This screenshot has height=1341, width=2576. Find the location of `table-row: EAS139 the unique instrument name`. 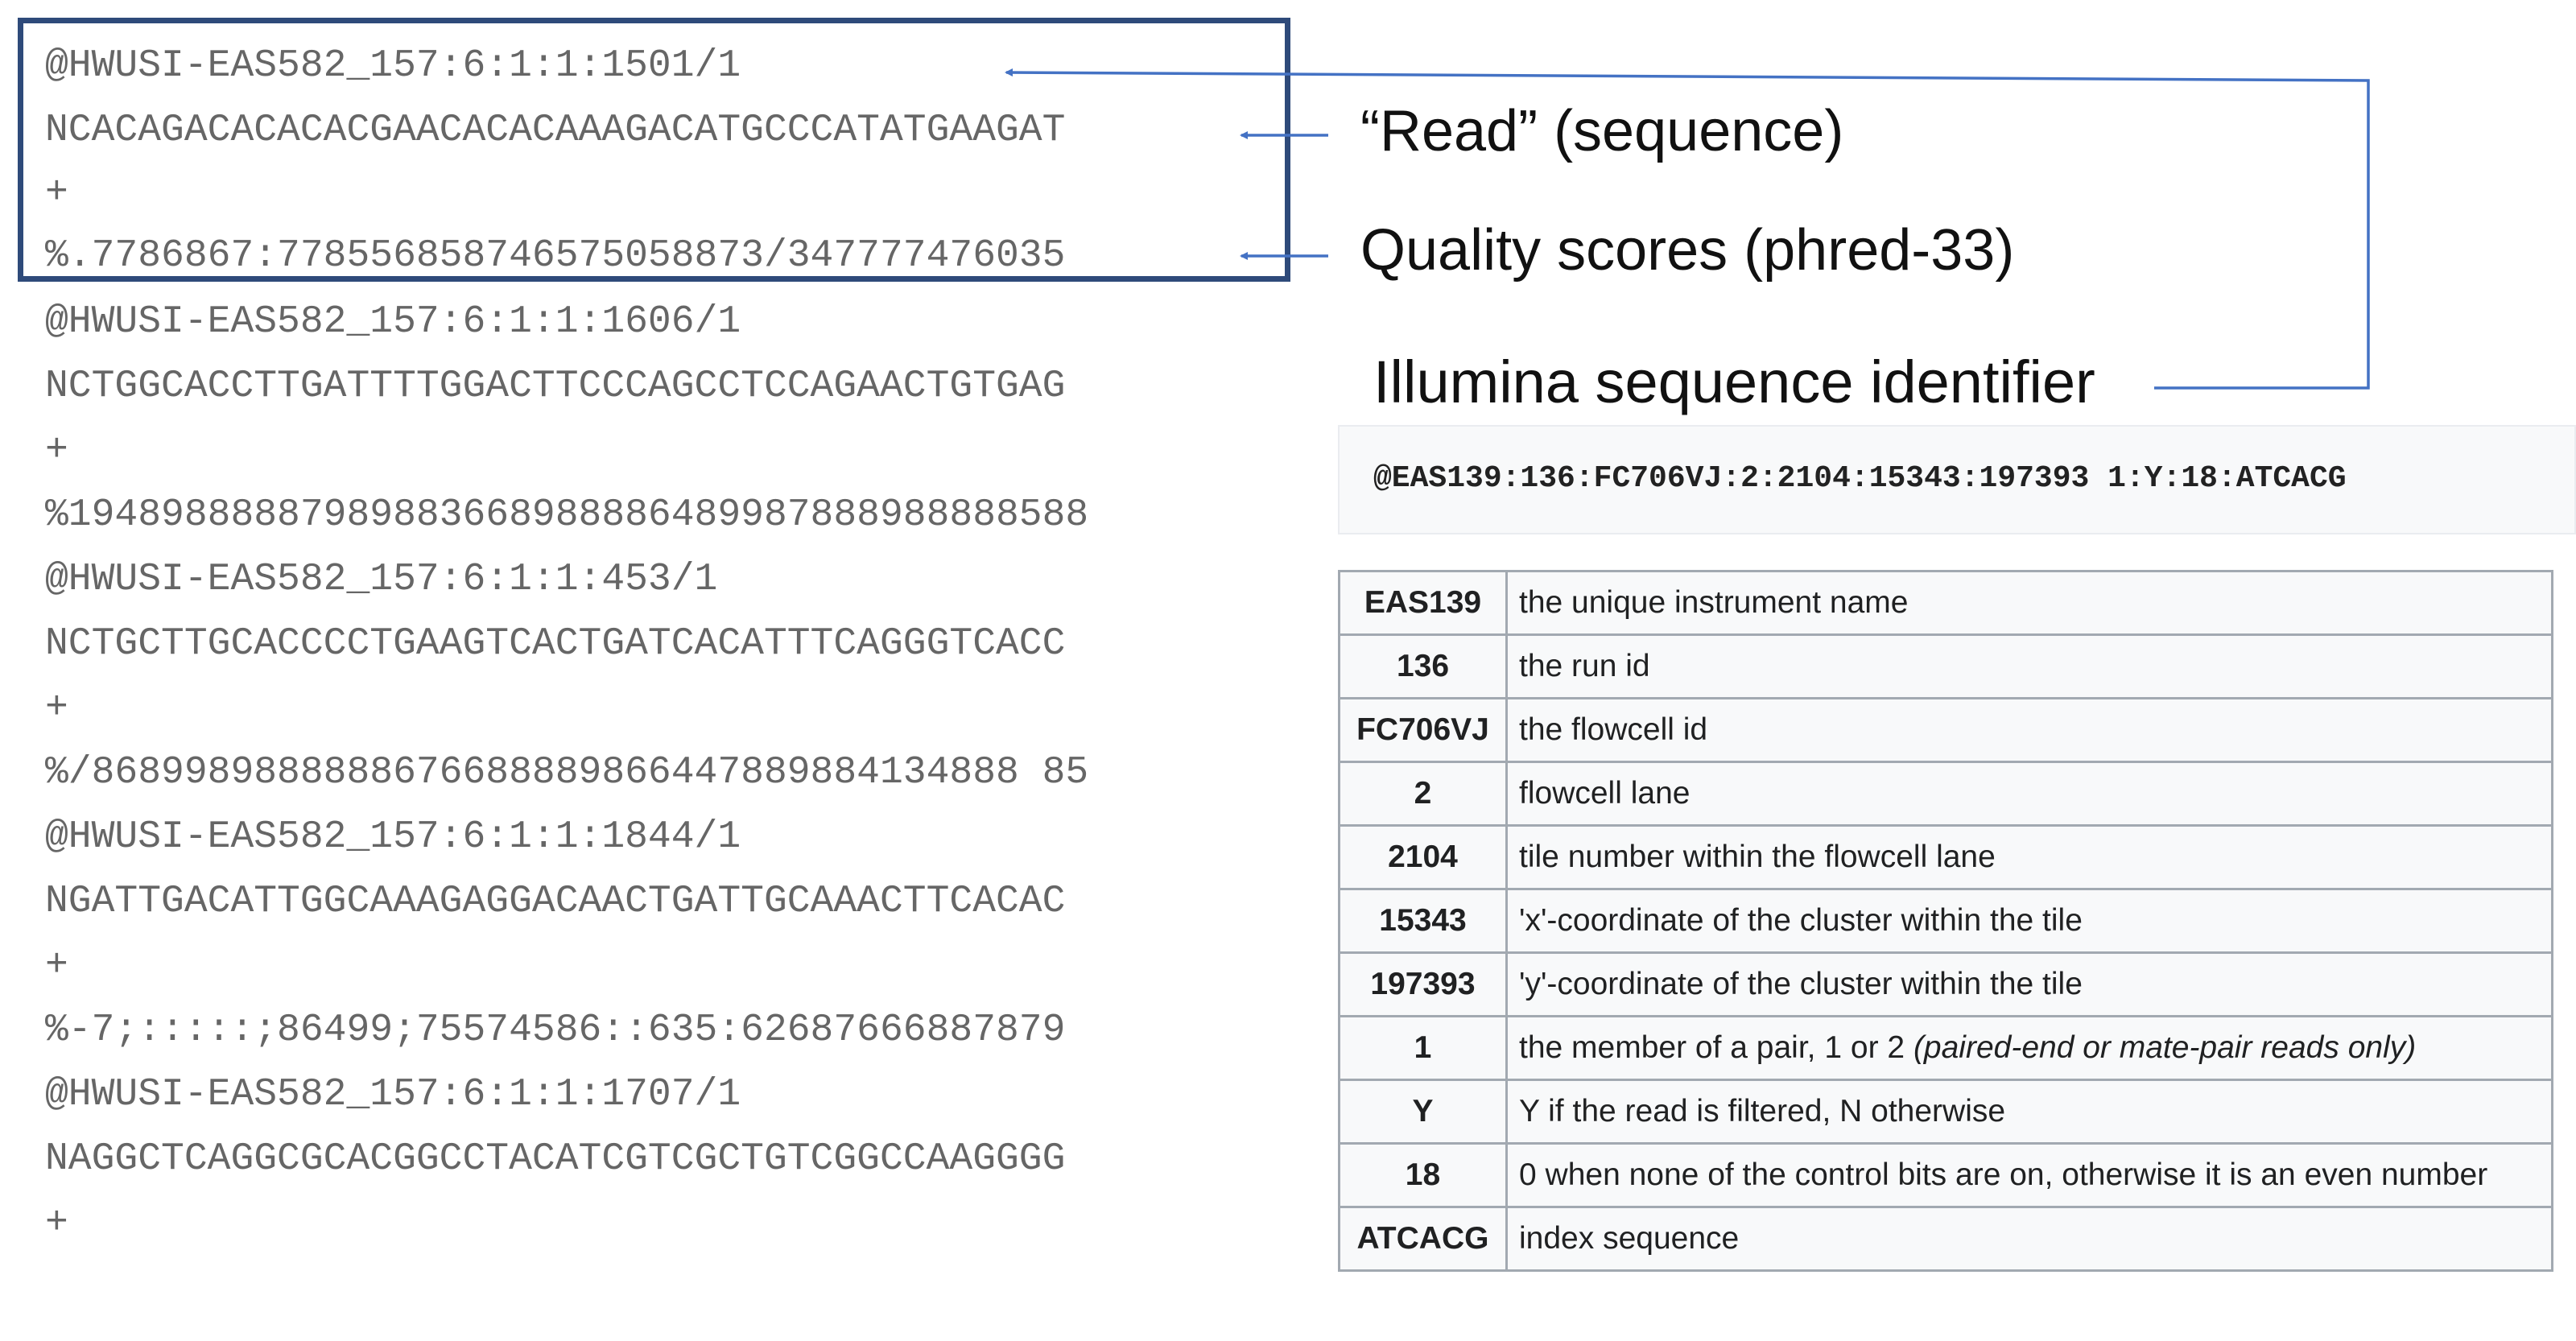

table-row: EAS139 the unique instrument name is located at coordinates (1945, 603).